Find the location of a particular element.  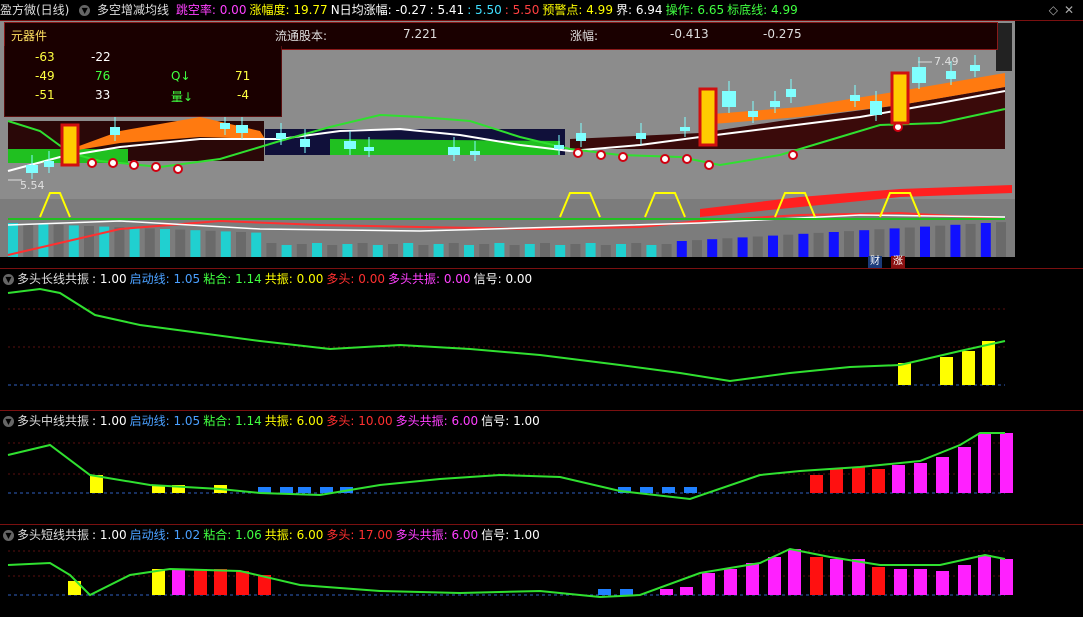

value-number: 1.06 is located at coordinates (246, 535).